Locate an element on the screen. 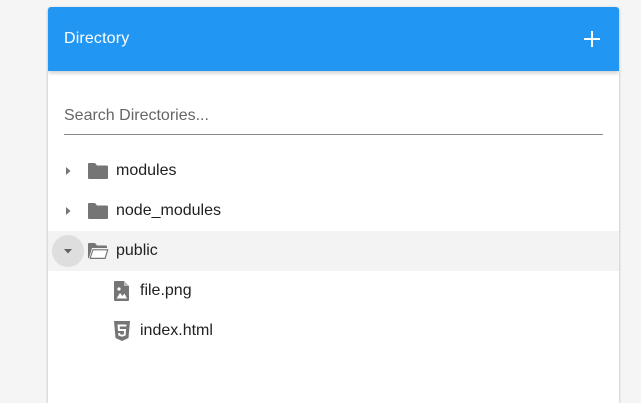  tree-item-label: modules is located at coordinates (146, 170).